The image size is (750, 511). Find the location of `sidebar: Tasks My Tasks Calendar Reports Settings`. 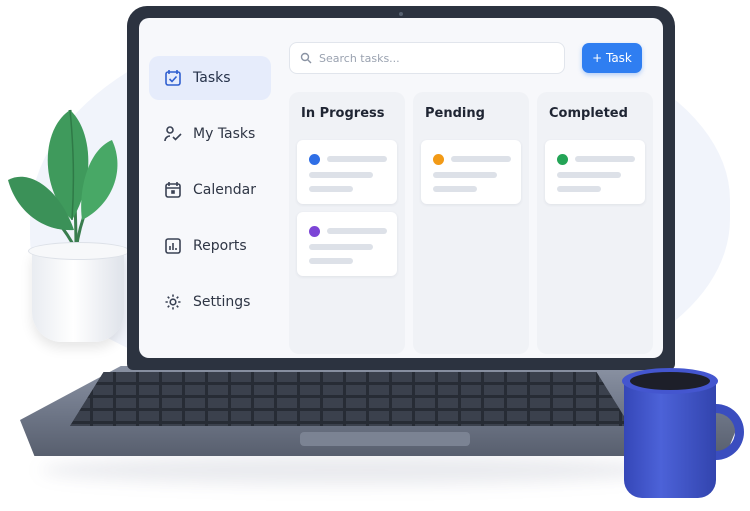

sidebar: Tasks My Tasks Calendar Reports Settings is located at coordinates (210, 196).